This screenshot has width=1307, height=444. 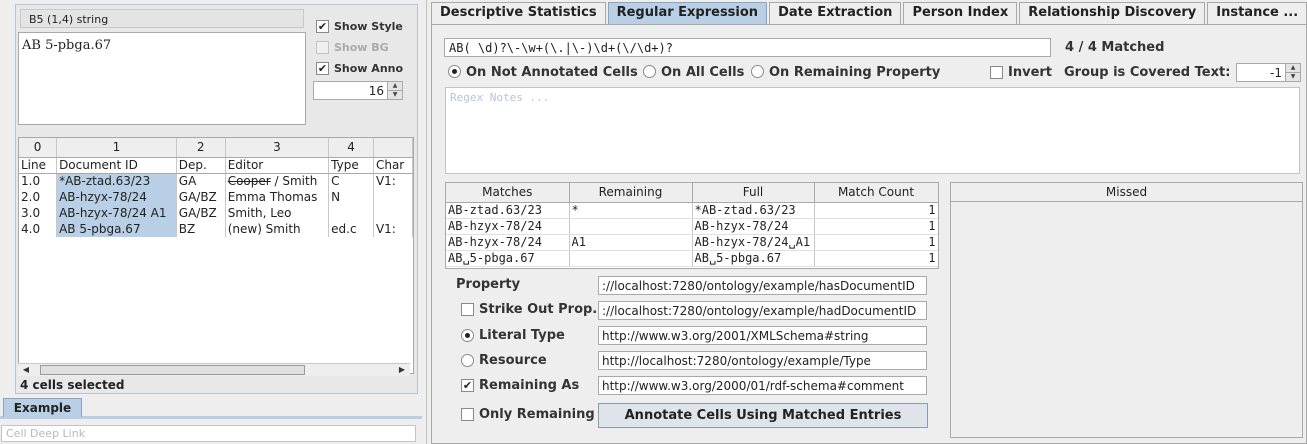 I want to click on grid-cell: BZ, so click(x=201, y=229).